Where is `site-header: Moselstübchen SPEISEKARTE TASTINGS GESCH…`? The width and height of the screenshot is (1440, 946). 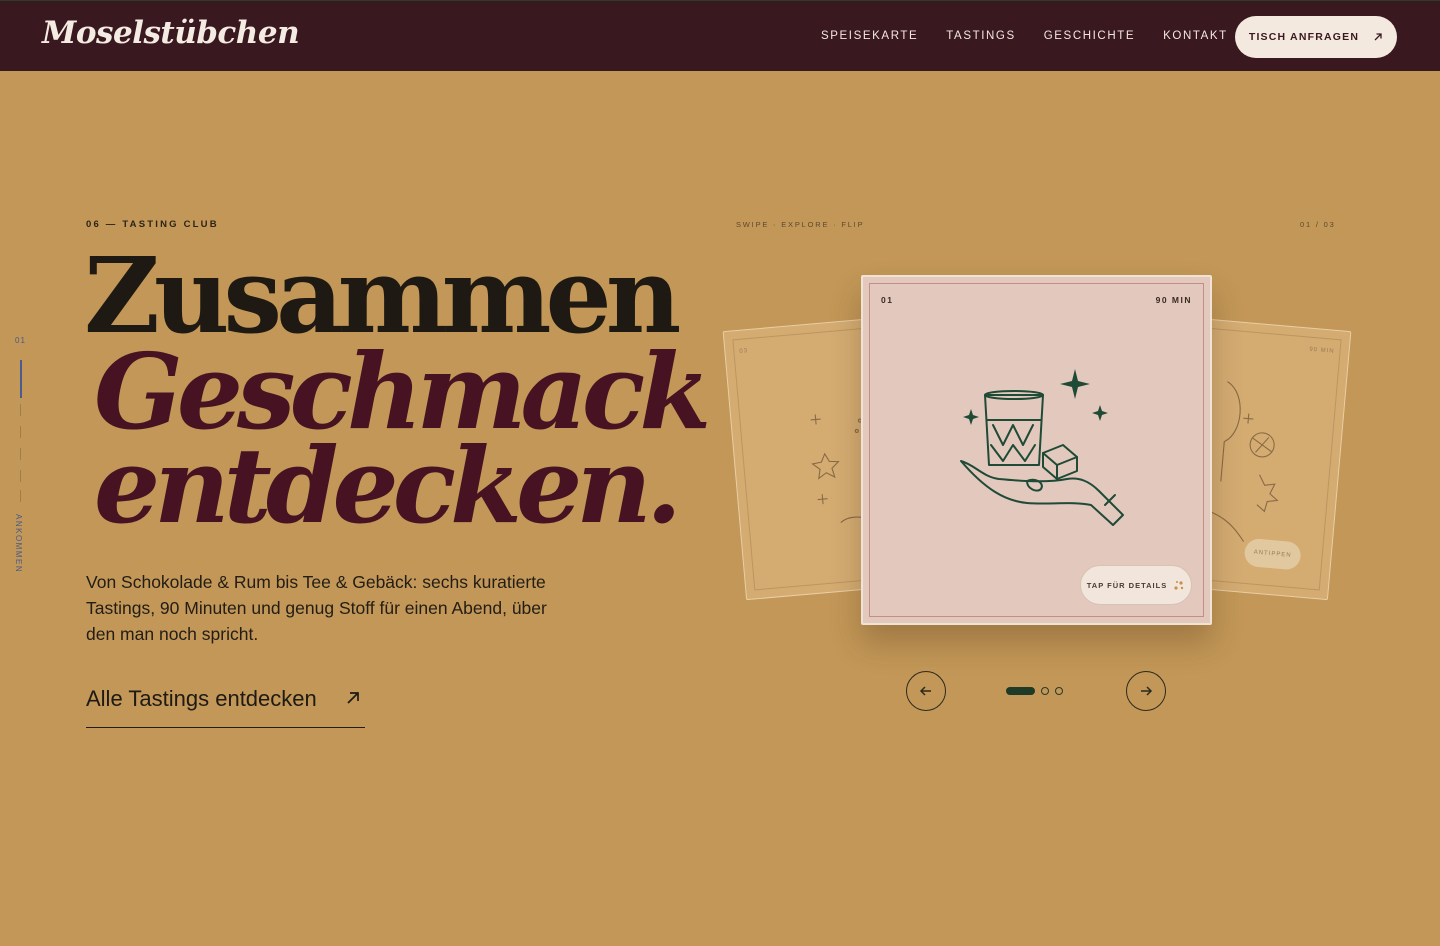 site-header: Moselstübchen SPEISEKARTE TASTINGS GESCH… is located at coordinates (720, 35).